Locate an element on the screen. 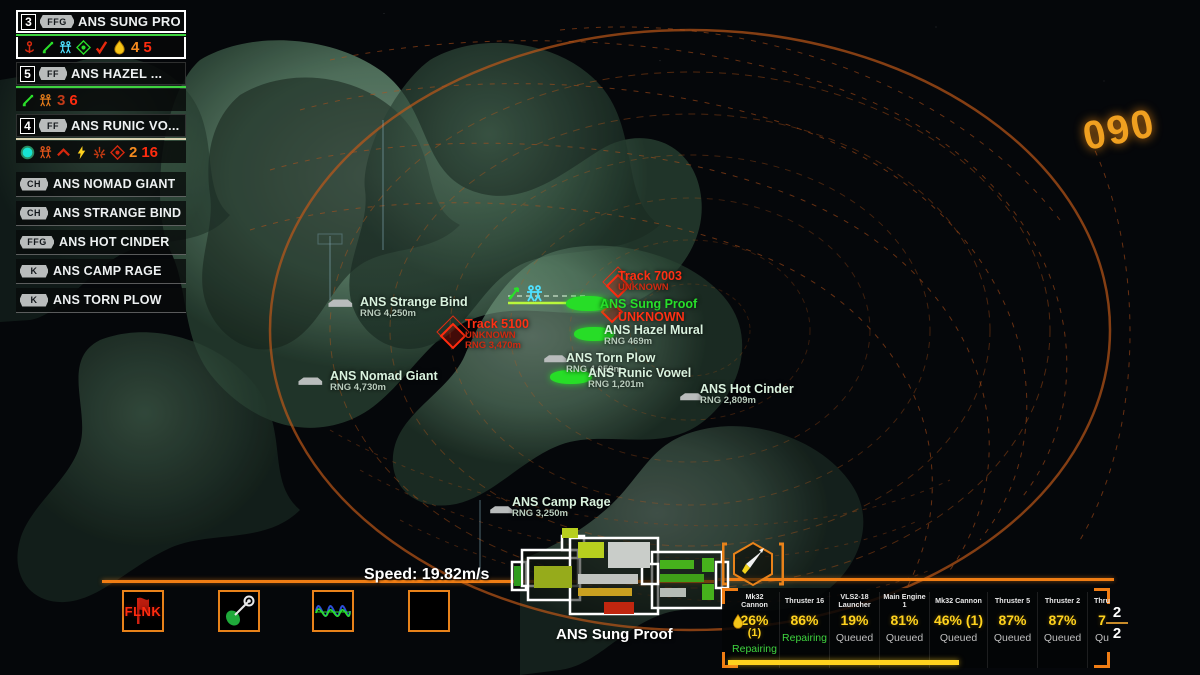  map-label-track-7003: Track 7003 UNKNOWN is located at coordinates (650, 281).